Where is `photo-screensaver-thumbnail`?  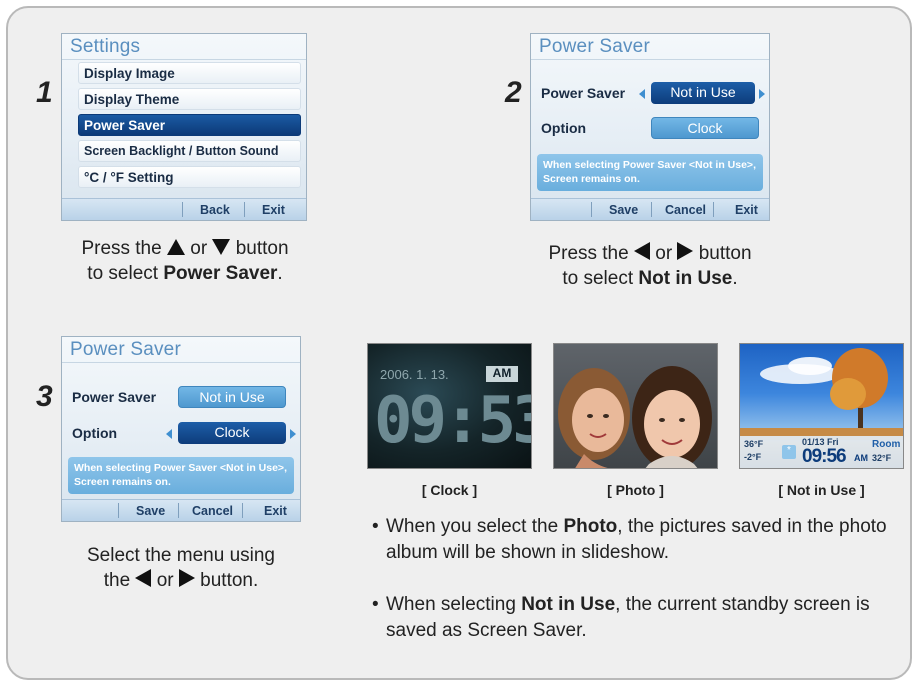 photo-screensaver-thumbnail is located at coordinates (635, 406).